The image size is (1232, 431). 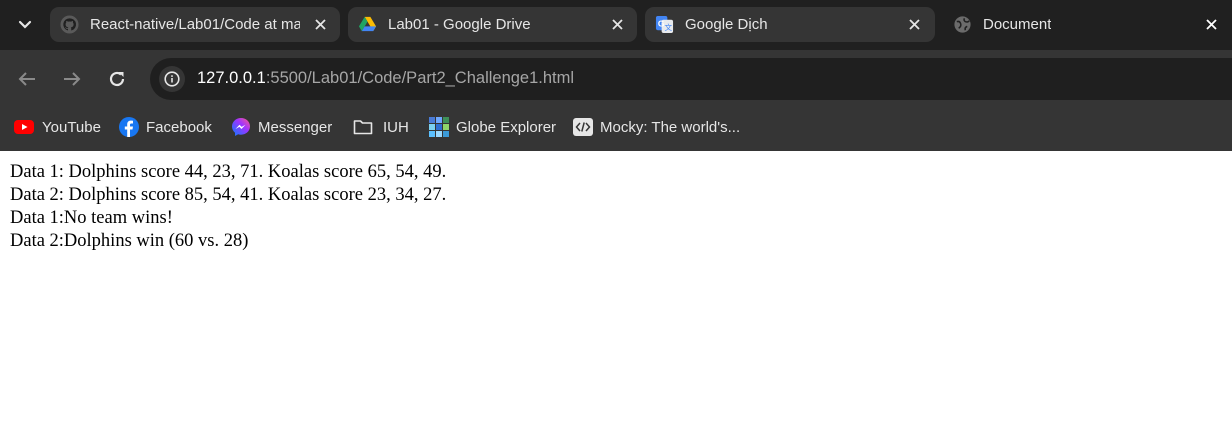 I want to click on arrow-left-icon, so click(x=26, y=79).